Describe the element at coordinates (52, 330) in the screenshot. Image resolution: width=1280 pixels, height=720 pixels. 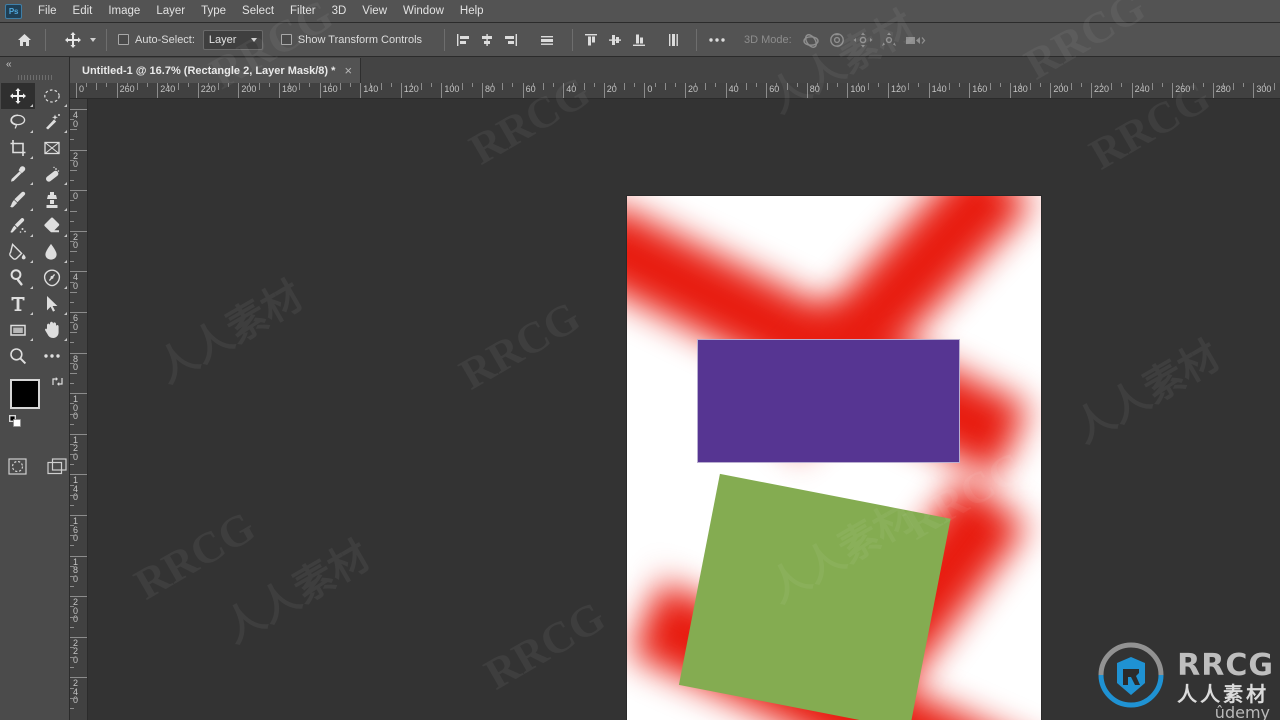
I see `hand-tool` at that location.